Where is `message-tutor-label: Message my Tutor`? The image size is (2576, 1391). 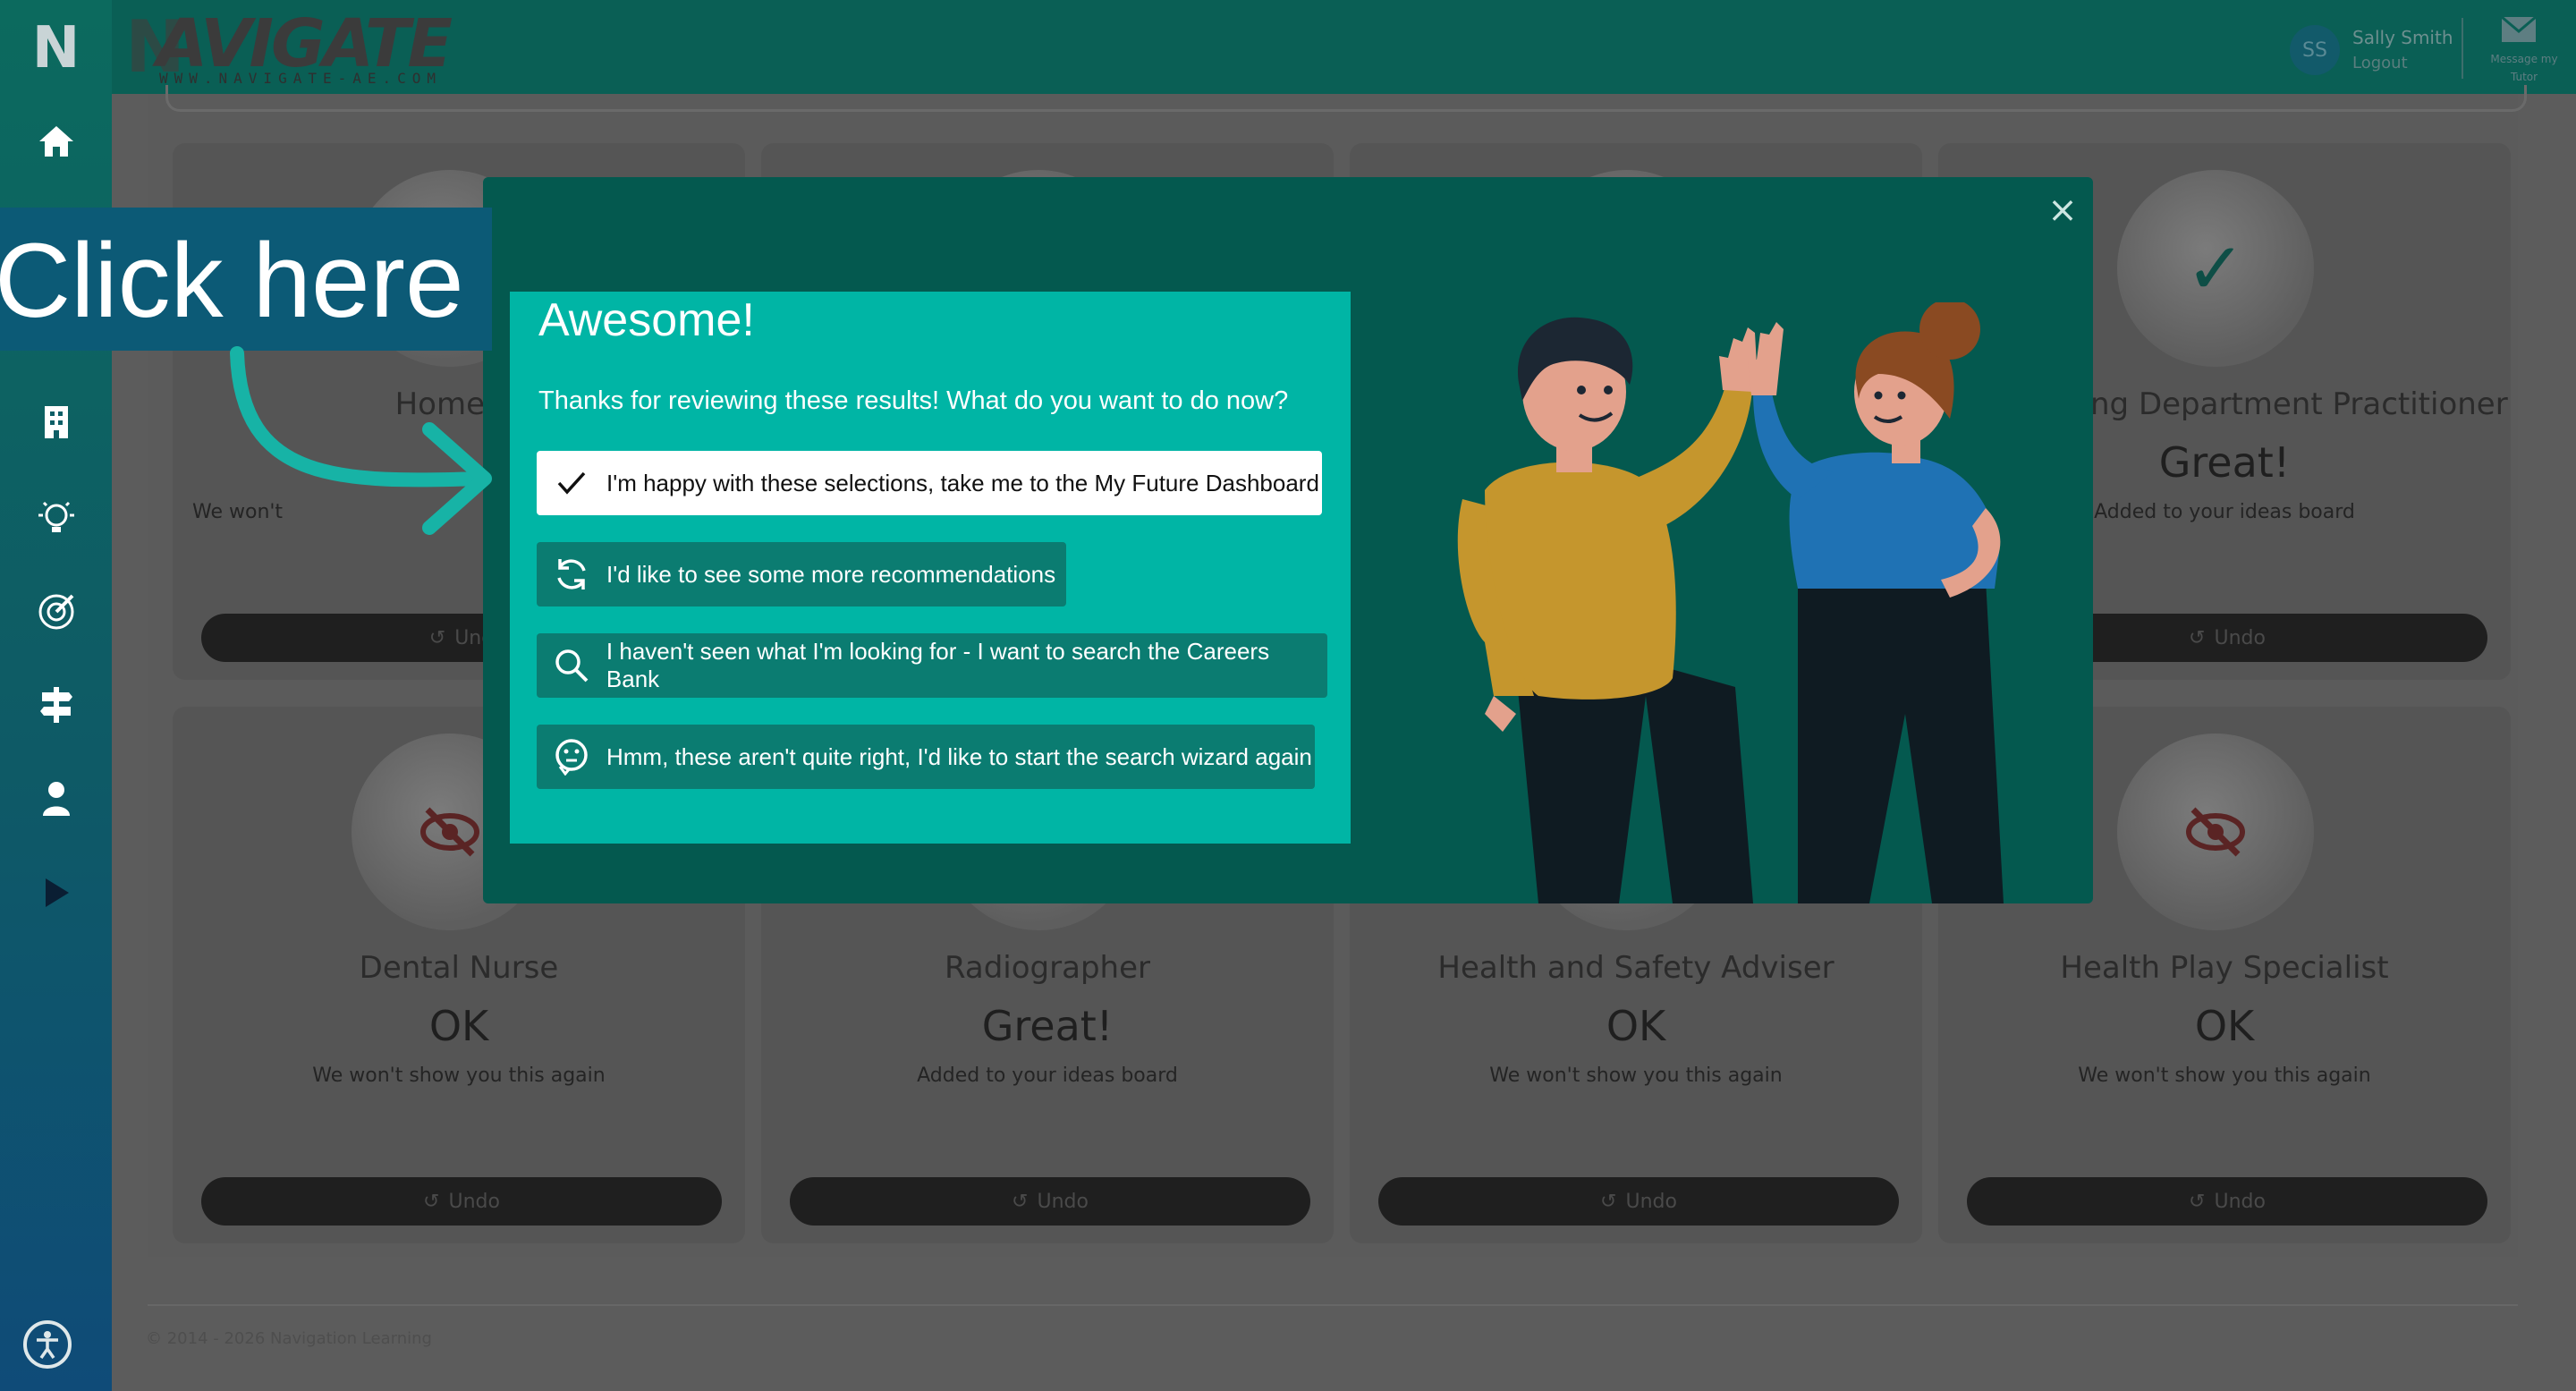
message-tutor-label: Message my Tutor is located at coordinates (2524, 68).